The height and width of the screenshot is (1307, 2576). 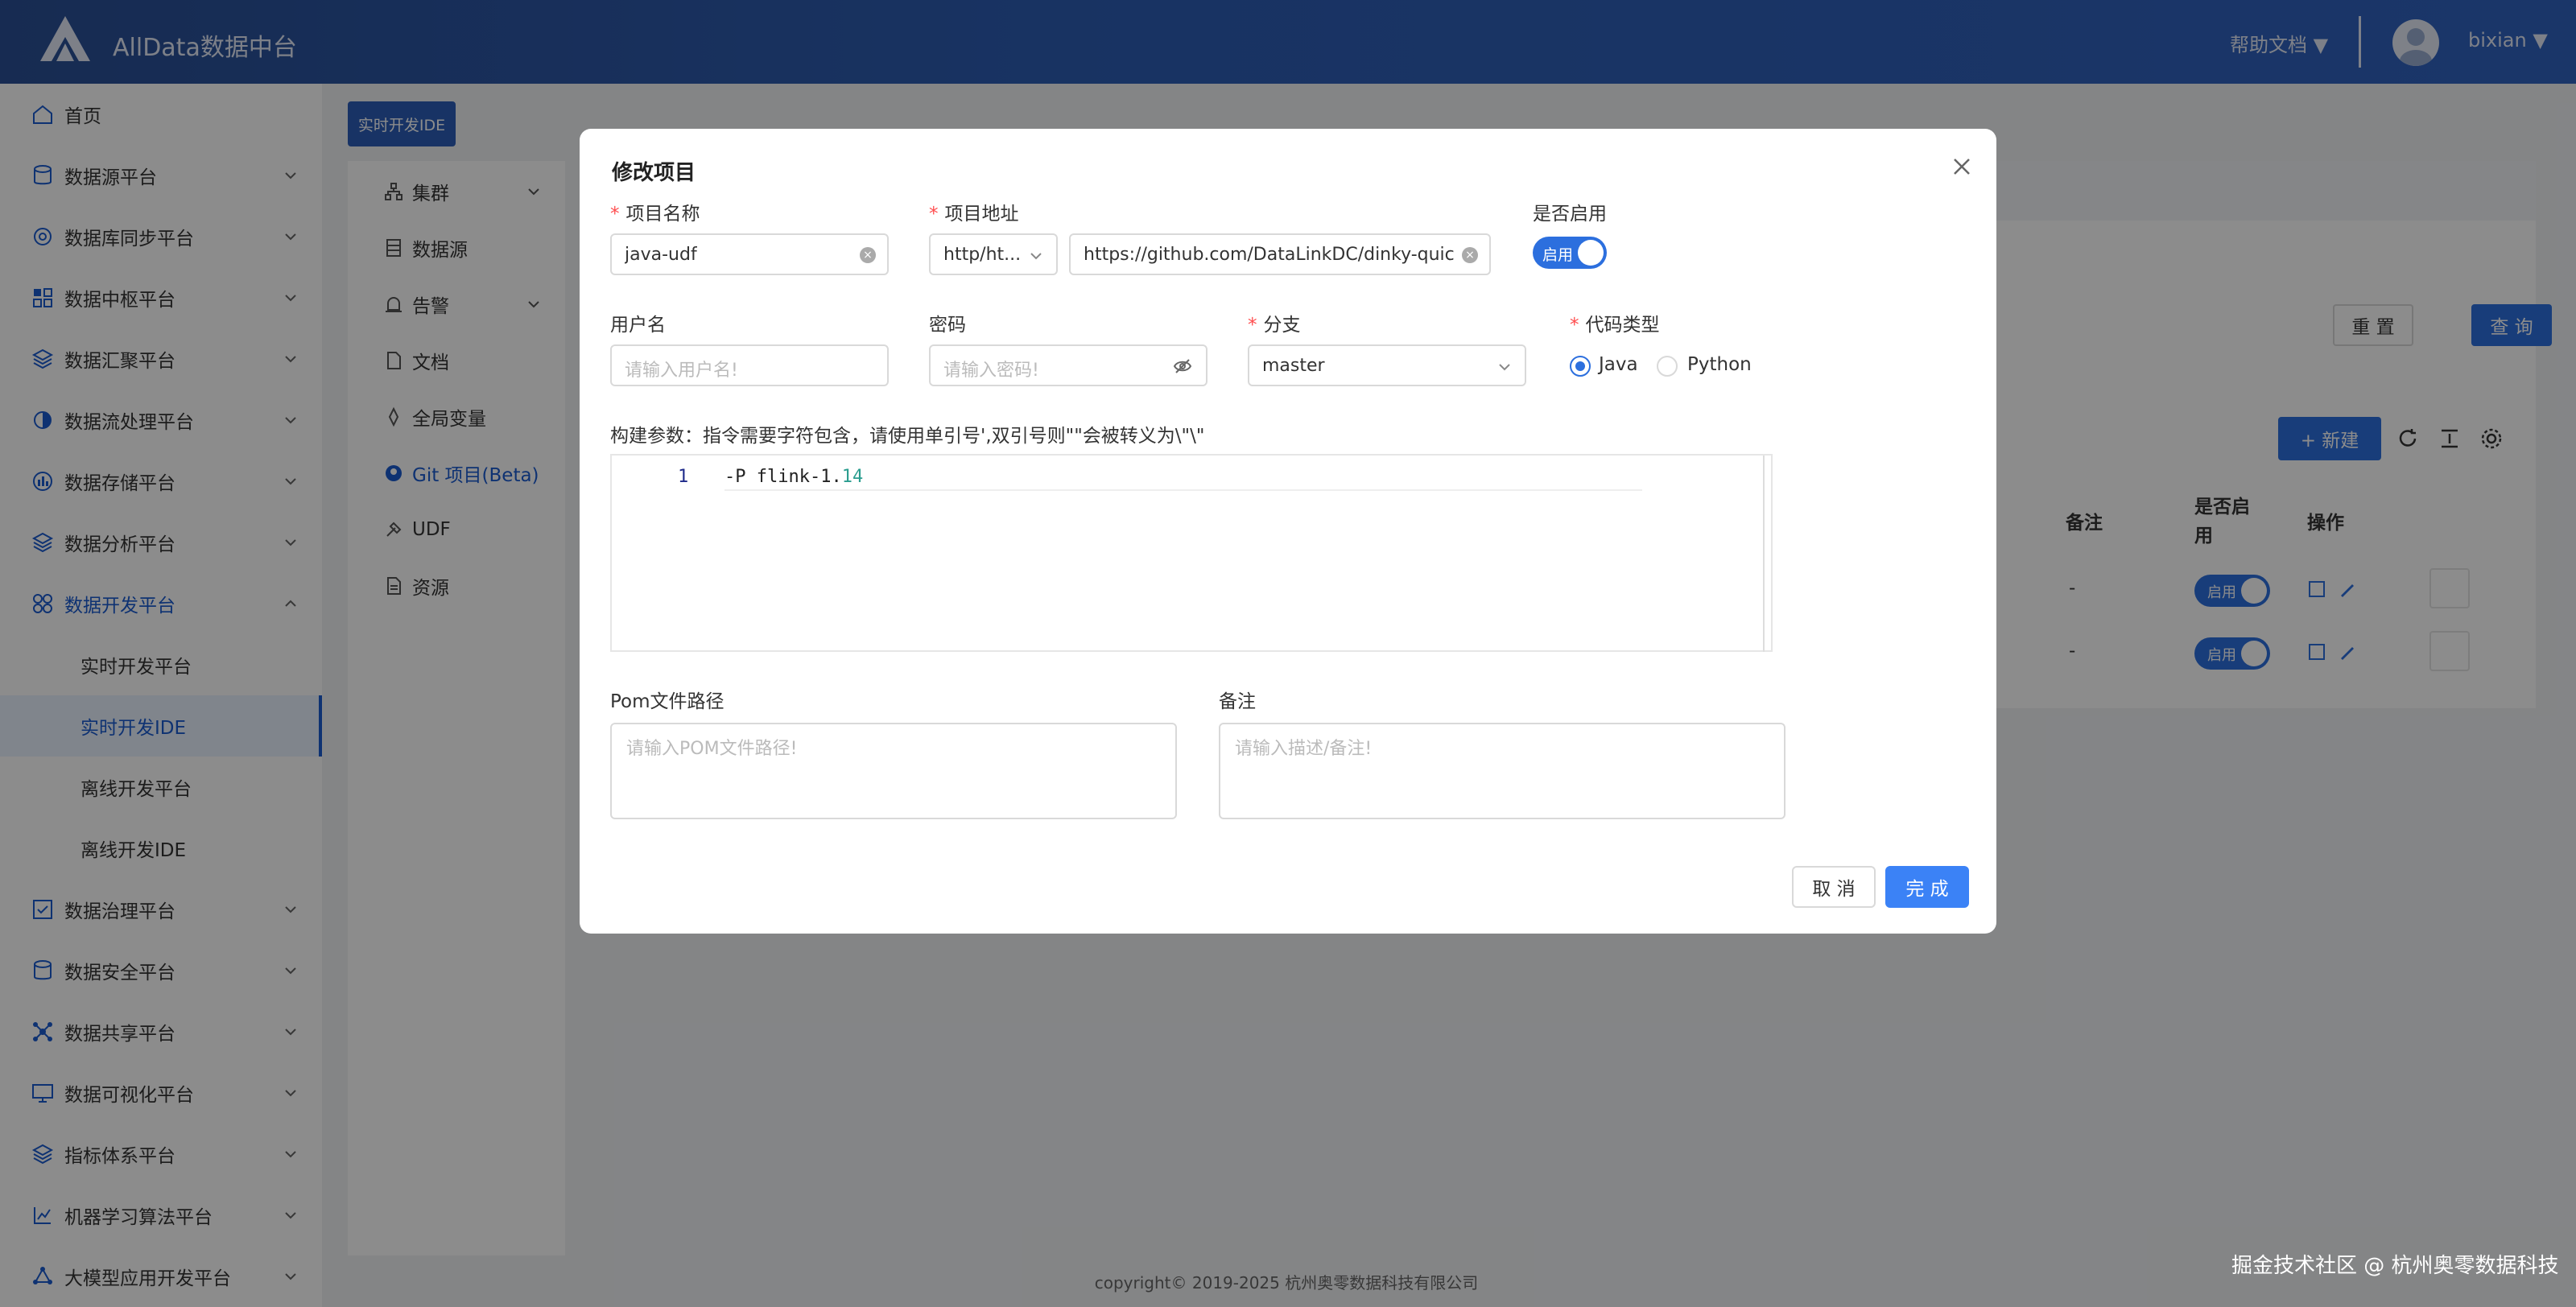 What do you see at coordinates (1558, 255) in the screenshot?
I see `toggle-label: 启用` at bounding box center [1558, 255].